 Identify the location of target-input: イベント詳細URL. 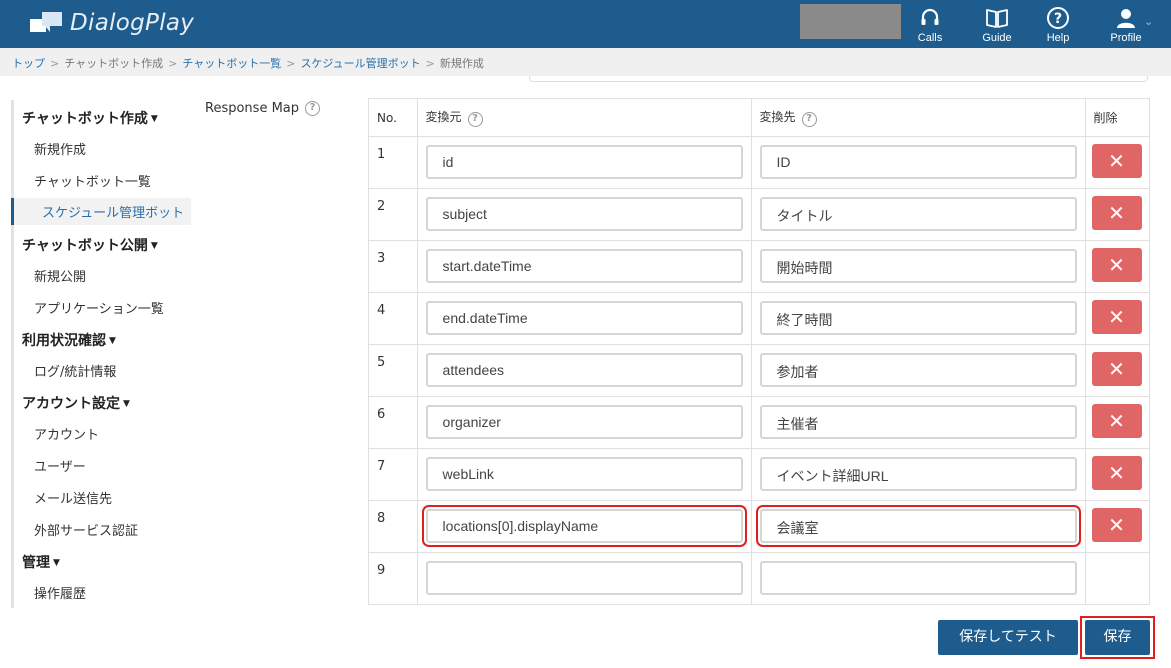
(918, 474).